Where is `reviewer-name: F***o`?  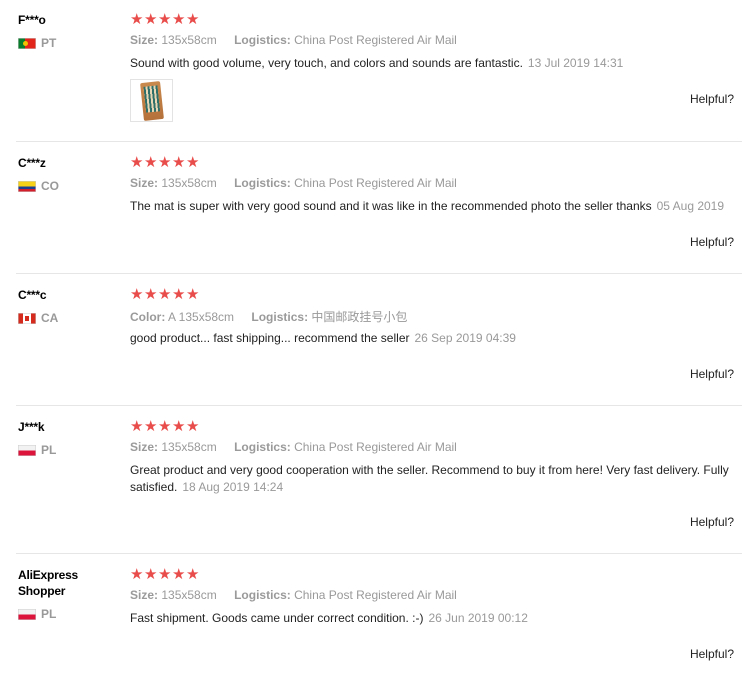
reviewer-name: F***o is located at coordinates (32, 20).